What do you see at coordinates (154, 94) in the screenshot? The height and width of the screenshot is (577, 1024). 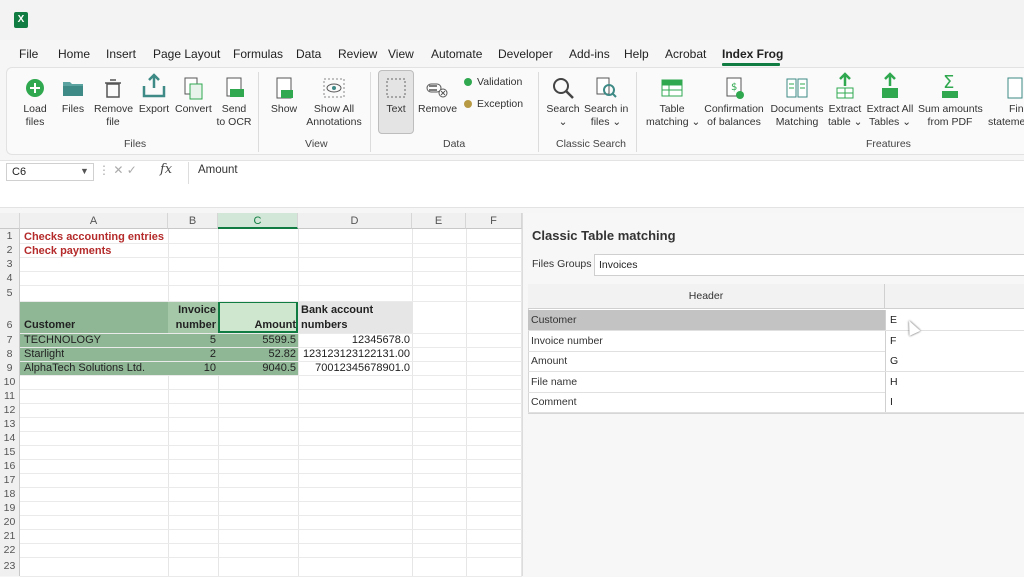 I see `export-button: Export` at bounding box center [154, 94].